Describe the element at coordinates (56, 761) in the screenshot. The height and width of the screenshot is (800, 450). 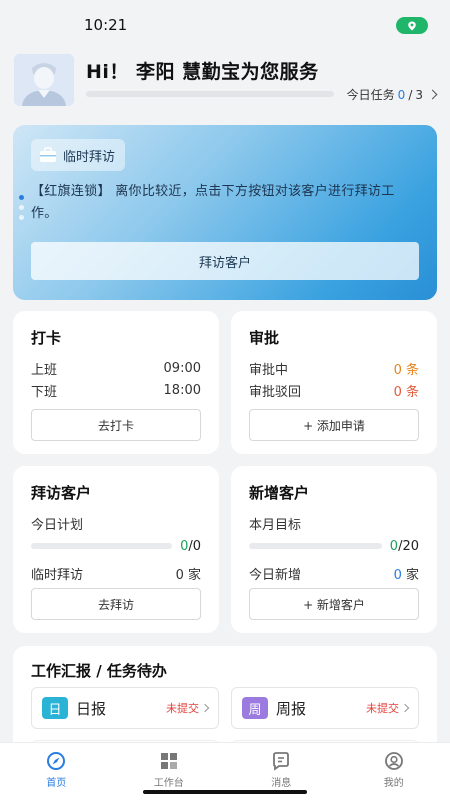
I see `home-icon` at that location.